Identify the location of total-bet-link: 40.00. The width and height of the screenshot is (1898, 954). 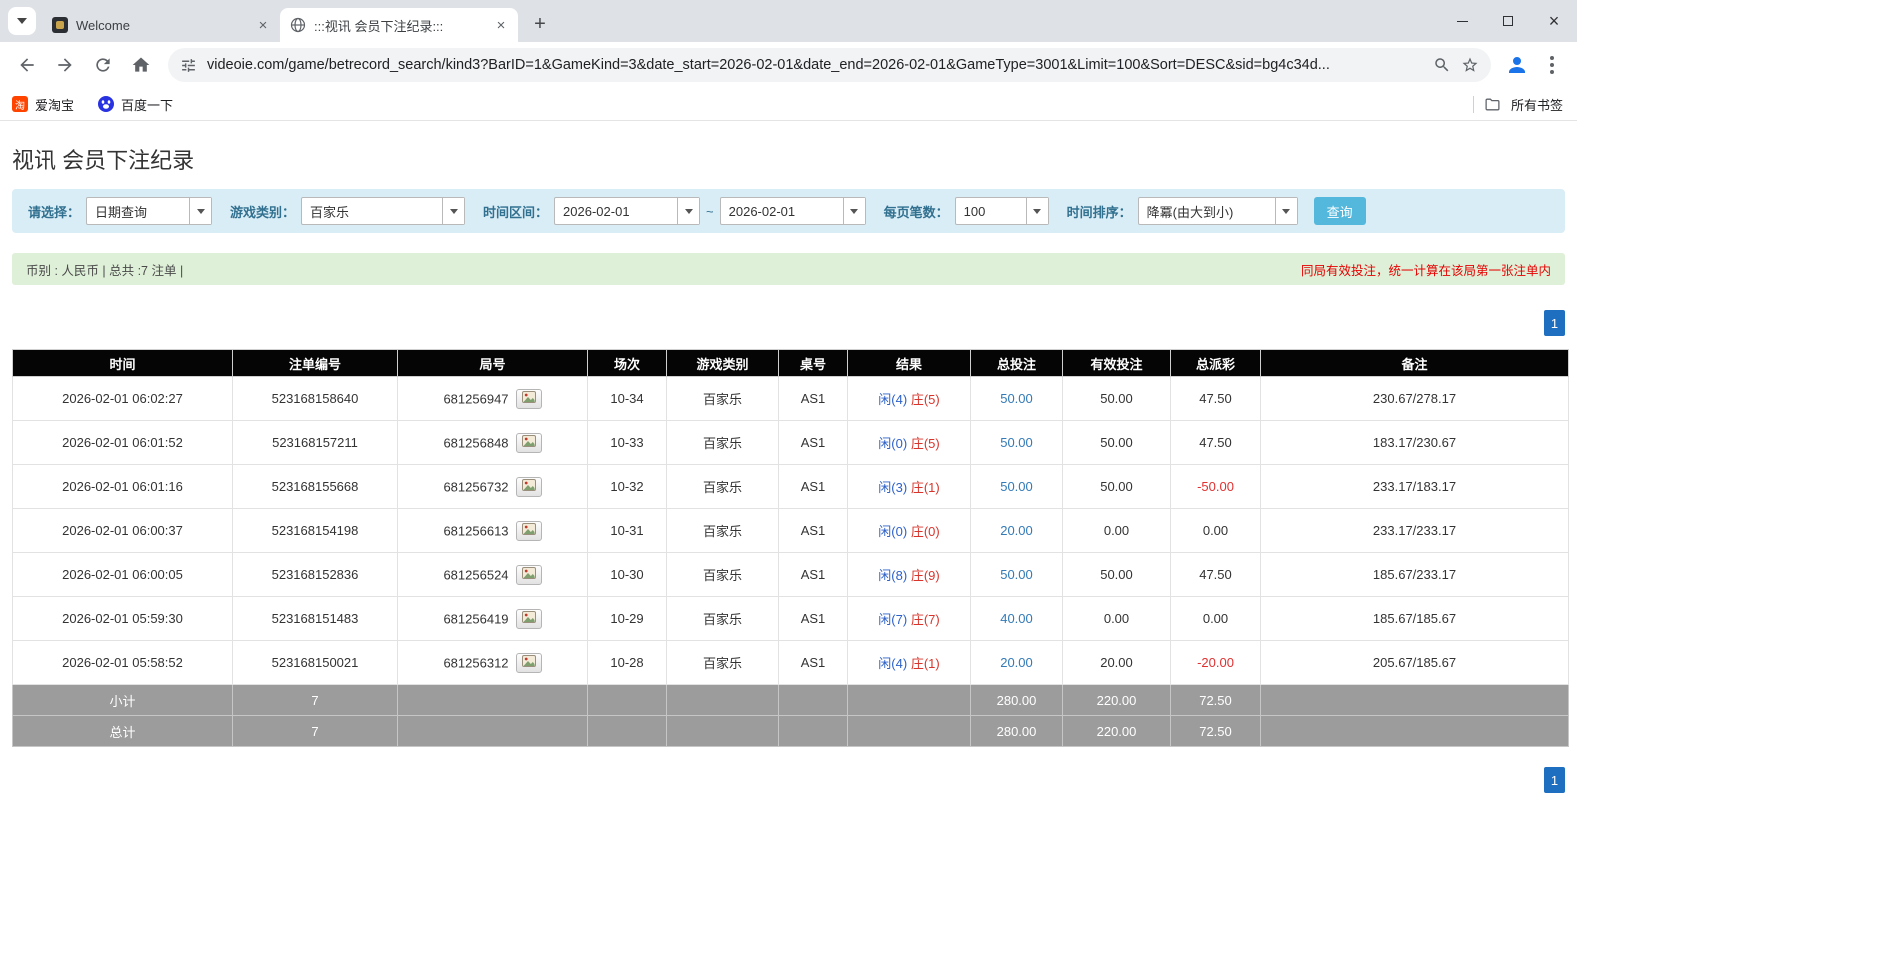
(1016, 618).